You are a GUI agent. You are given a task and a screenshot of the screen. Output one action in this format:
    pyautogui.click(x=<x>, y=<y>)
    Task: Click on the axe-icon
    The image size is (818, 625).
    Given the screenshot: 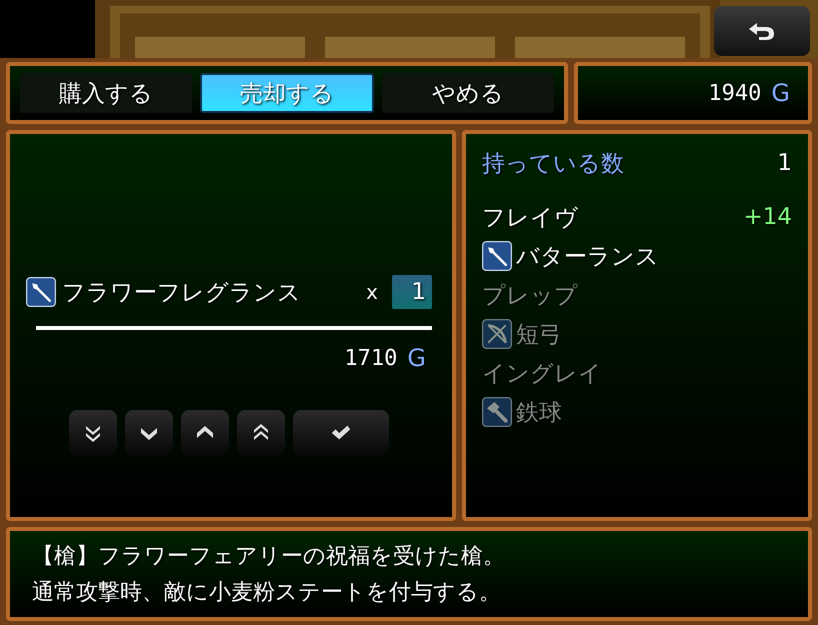 What is the action you would take?
    pyautogui.click(x=497, y=412)
    